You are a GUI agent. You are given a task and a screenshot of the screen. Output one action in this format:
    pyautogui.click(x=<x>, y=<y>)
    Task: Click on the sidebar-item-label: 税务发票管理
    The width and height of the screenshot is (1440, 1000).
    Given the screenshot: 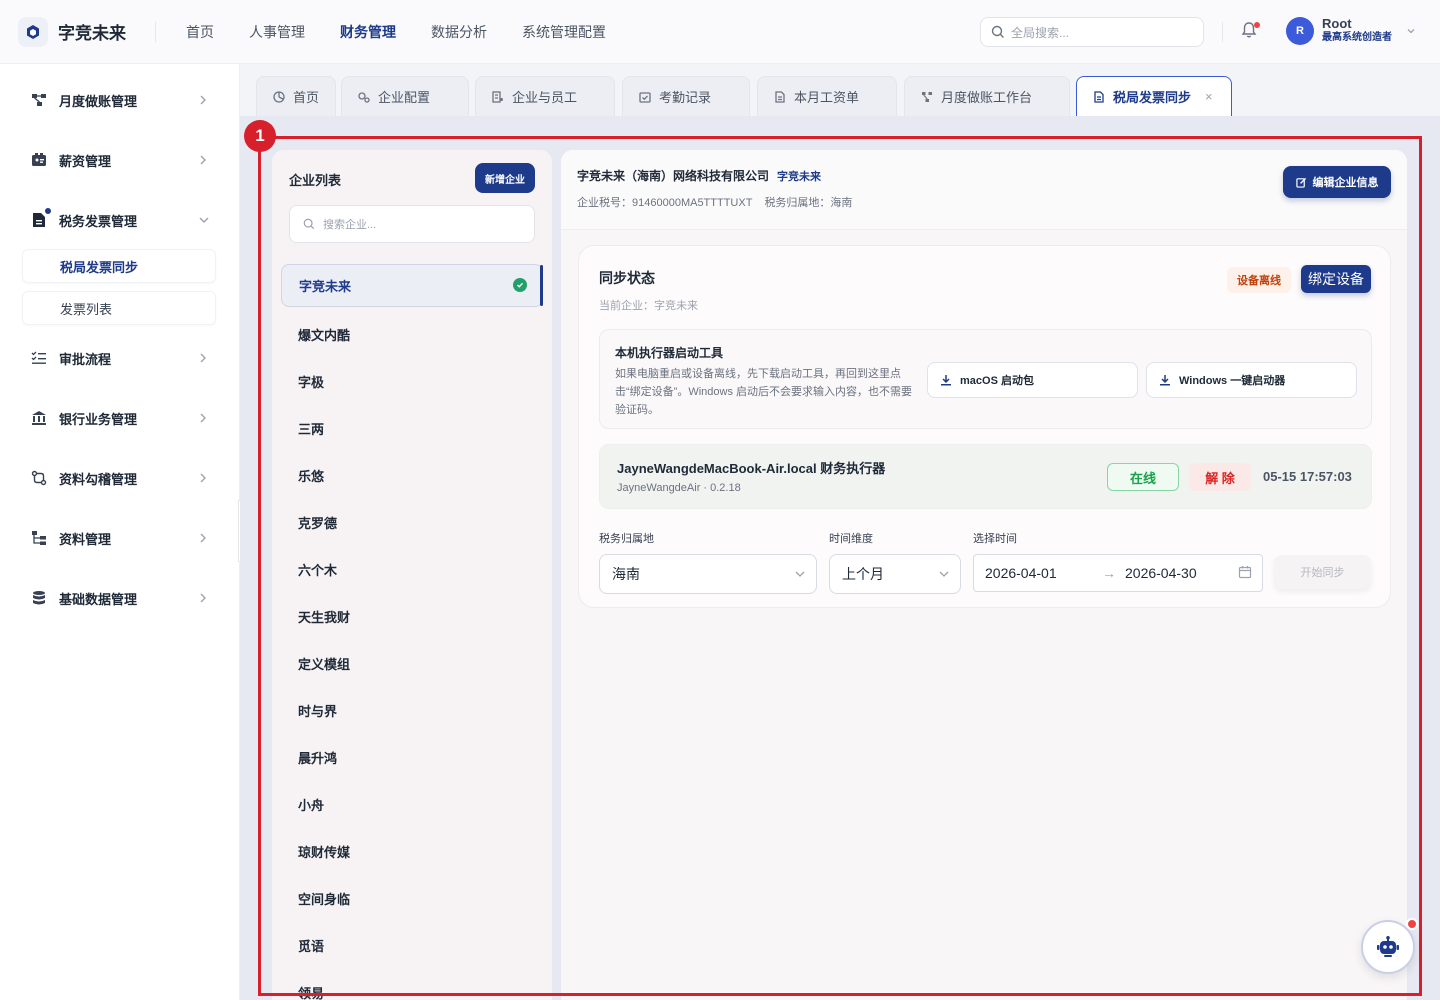 What is the action you would take?
    pyautogui.click(x=98, y=221)
    